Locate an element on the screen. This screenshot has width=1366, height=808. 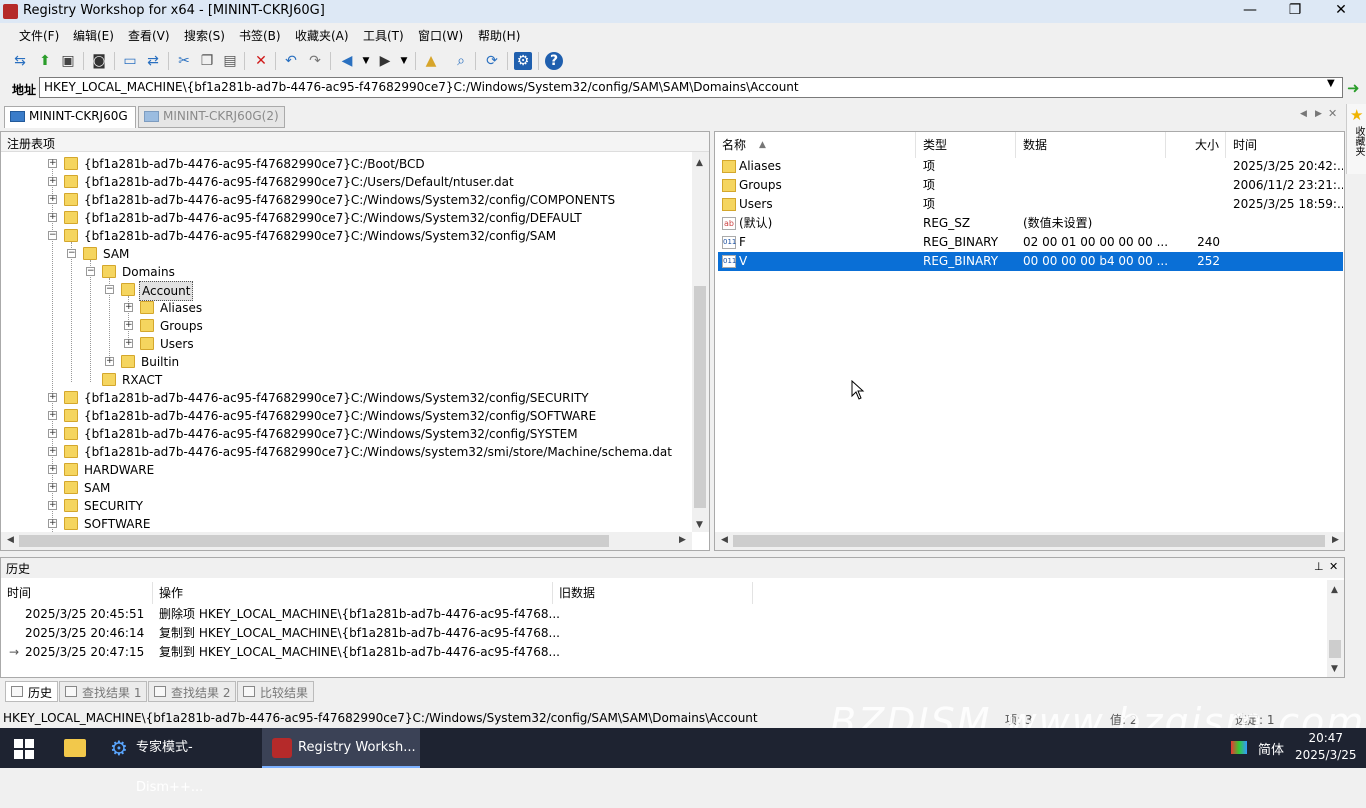
tree-item-users: + Users is located at coordinates (346, 344).